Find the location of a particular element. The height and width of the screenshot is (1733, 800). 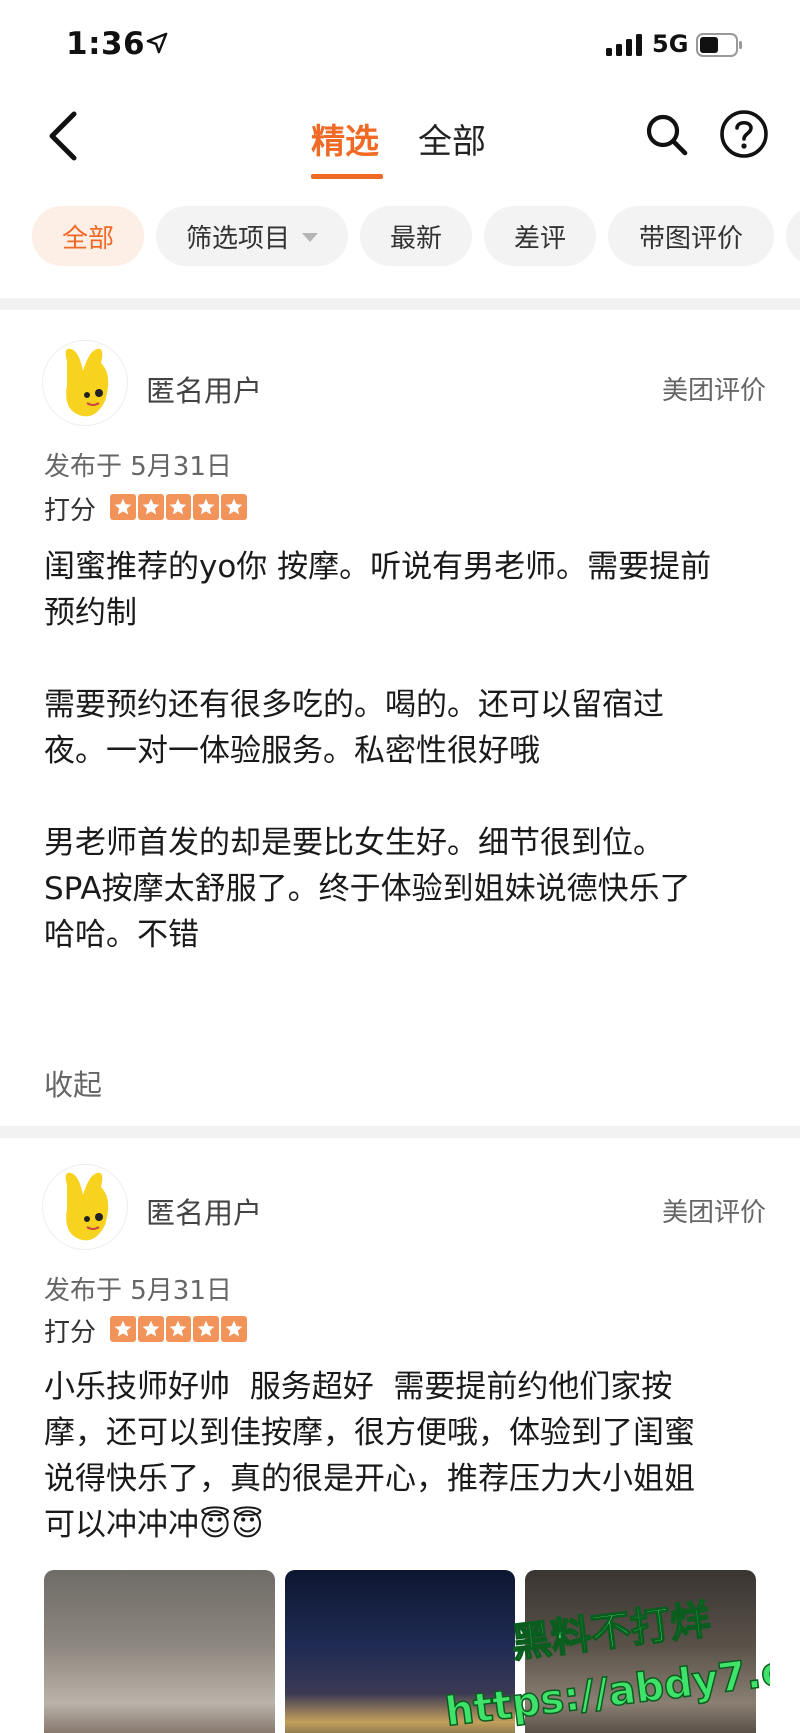

filter-chip-latest: 最新 is located at coordinates (416, 236).